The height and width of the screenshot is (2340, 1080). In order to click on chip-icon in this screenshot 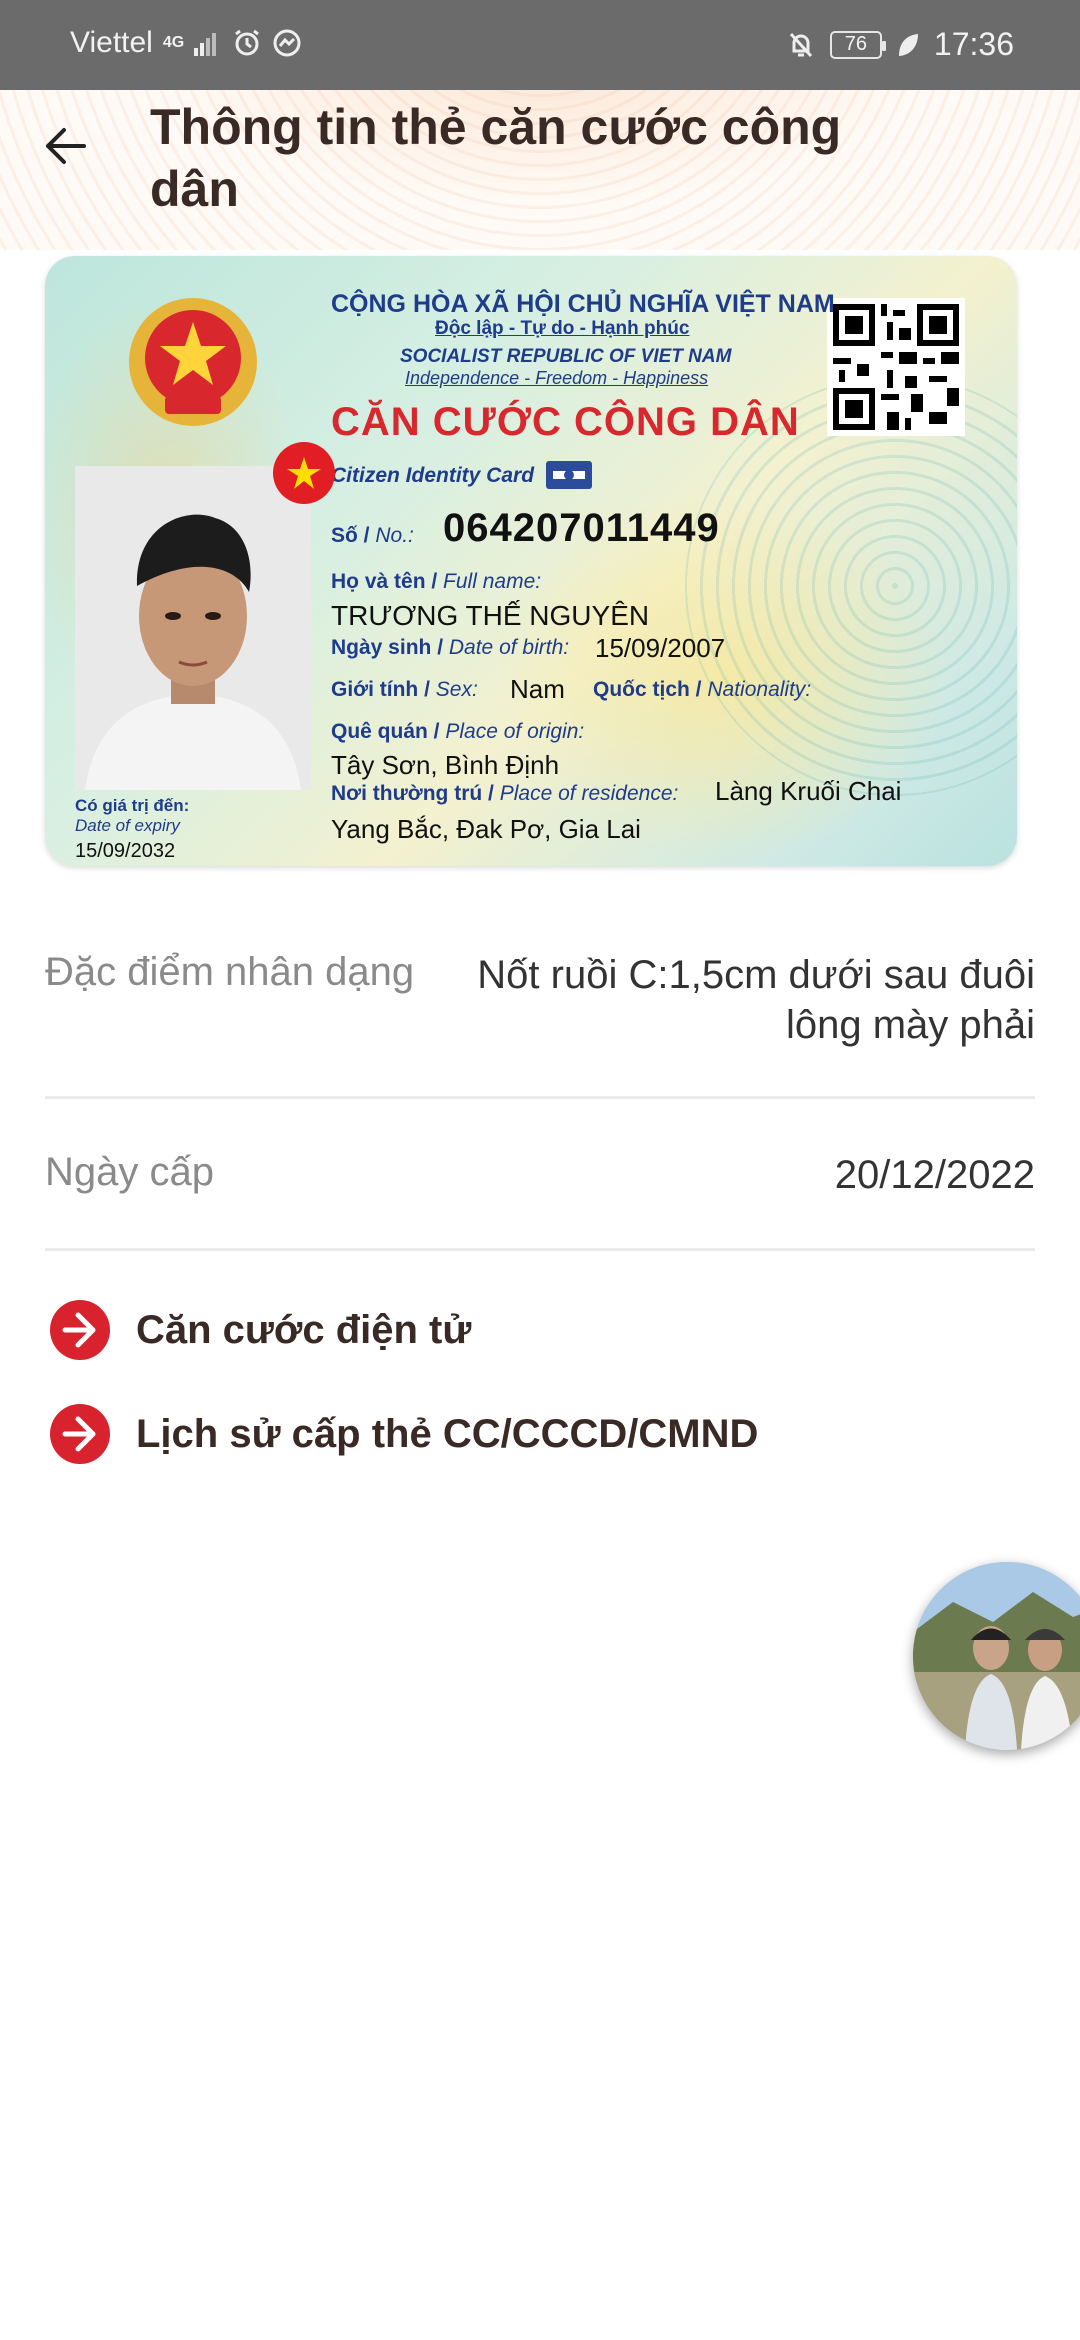, I will do `click(569, 475)`.